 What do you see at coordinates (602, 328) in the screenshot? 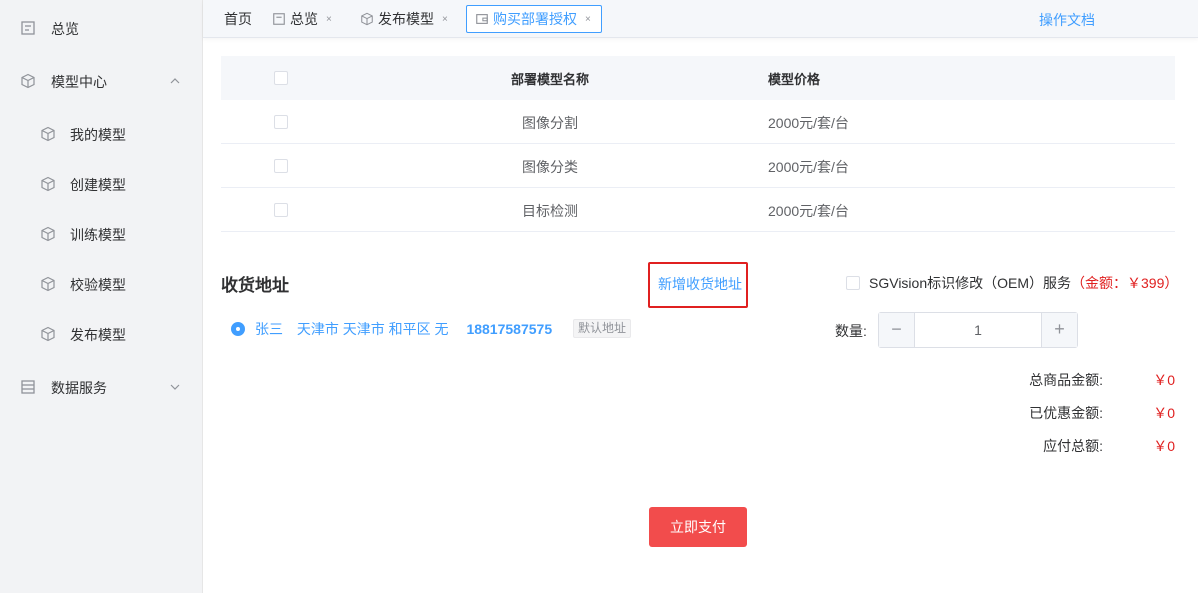
I see `default-address-tag: 默认地址` at bounding box center [602, 328].